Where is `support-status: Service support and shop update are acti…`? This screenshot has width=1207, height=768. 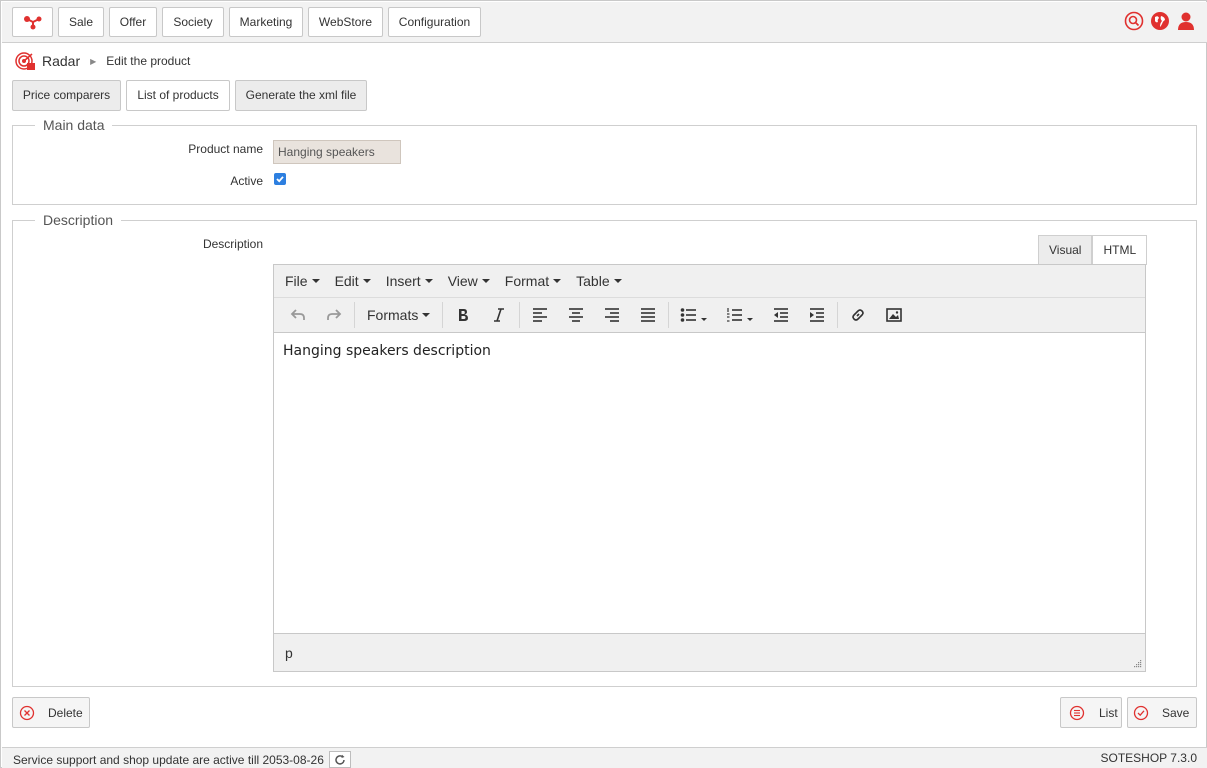 support-status: Service support and shop update are acti… is located at coordinates (182, 759).